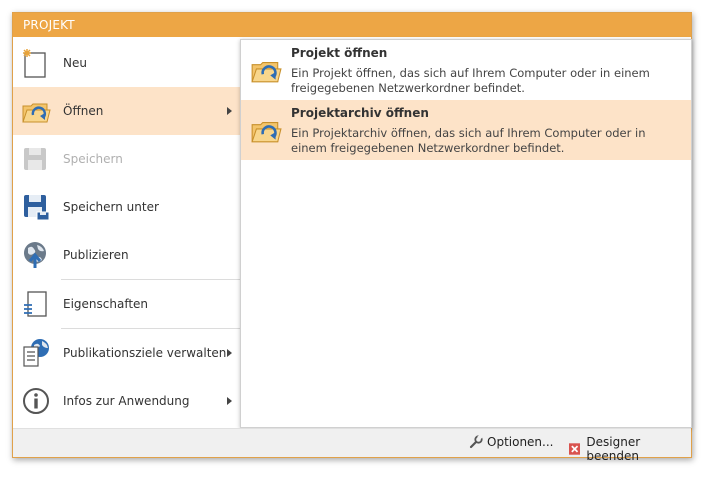 The height and width of the screenshot is (477, 712). Describe the element at coordinates (75, 63) in the screenshot. I see `menu-item-label: Neu` at that location.